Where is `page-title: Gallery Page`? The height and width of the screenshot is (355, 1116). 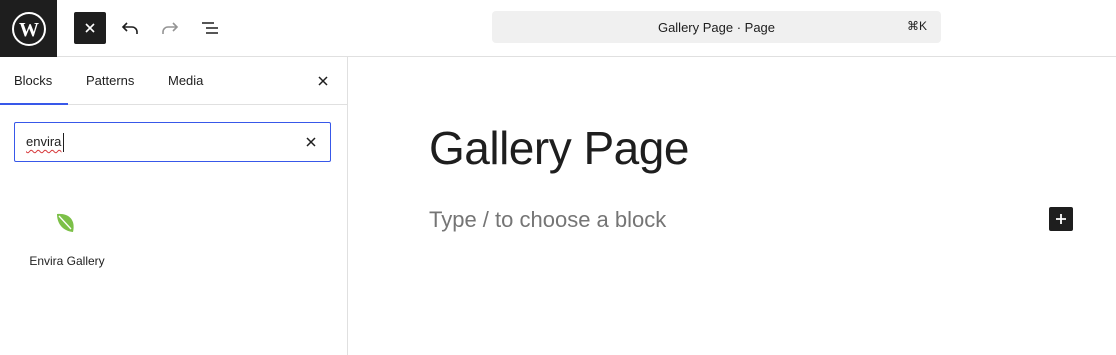 page-title: Gallery Page is located at coordinates (559, 148).